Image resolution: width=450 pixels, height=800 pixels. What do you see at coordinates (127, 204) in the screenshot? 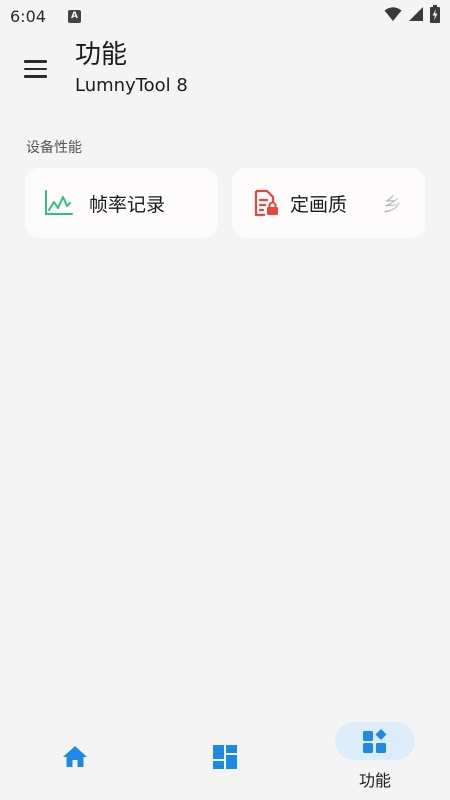
I see `feature-card-label: 帧率记录` at bounding box center [127, 204].